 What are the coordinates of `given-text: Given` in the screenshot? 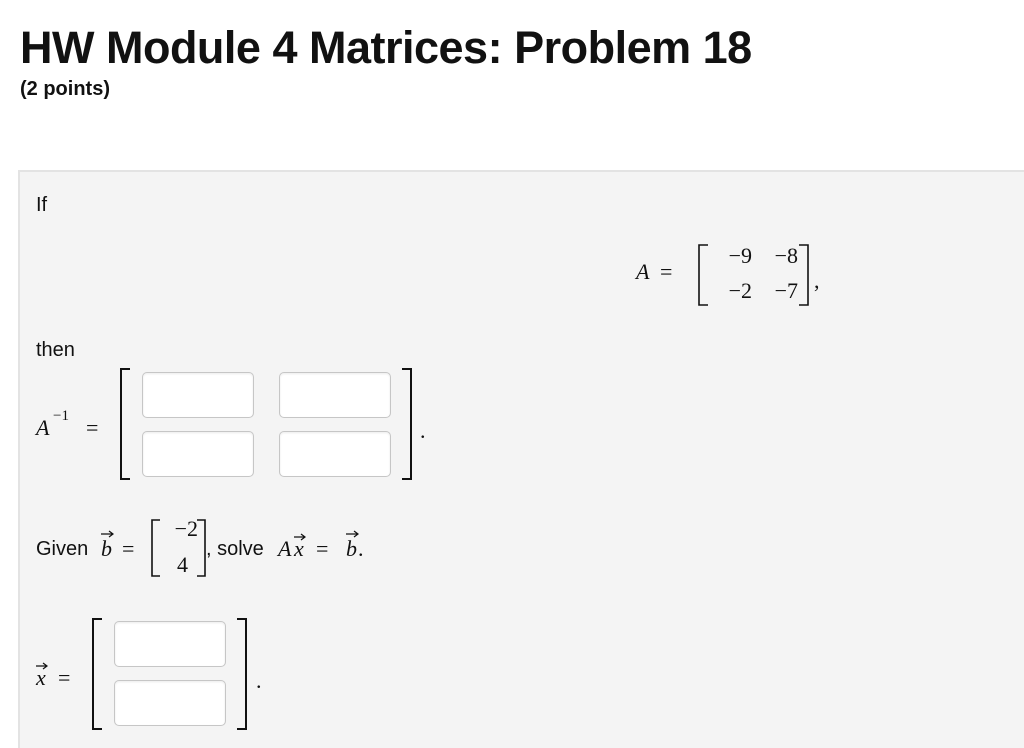 It's located at (62, 549).